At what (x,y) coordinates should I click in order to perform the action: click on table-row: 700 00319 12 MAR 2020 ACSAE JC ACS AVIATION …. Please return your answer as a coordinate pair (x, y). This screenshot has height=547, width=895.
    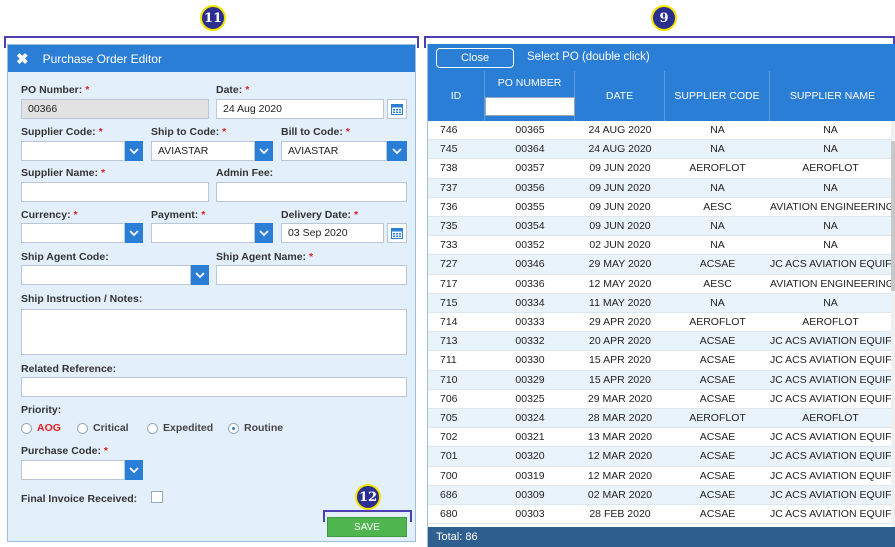
    Looking at the image, I should click on (661, 476).